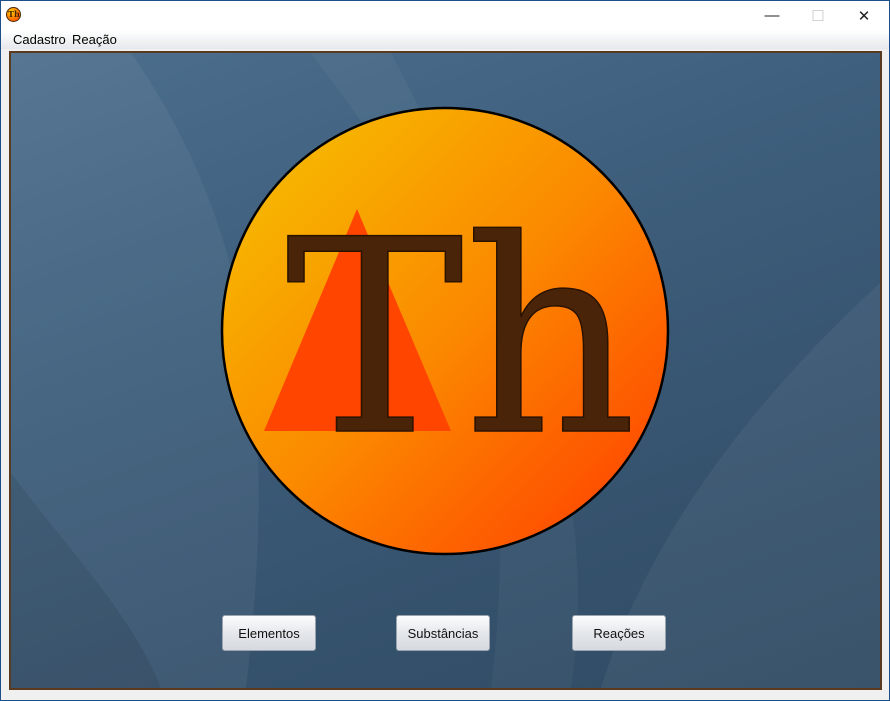 Image resolution: width=890 pixels, height=701 pixels. Describe the element at coordinates (269, 633) in the screenshot. I see `elementos-button: Elementos` at that location.